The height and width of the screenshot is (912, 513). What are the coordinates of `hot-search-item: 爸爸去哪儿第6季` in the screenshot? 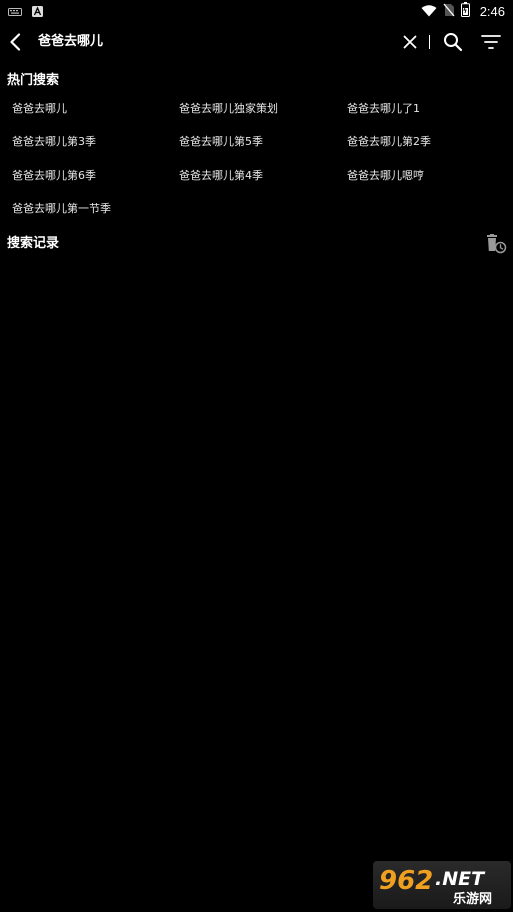 It's located at (95, 184).